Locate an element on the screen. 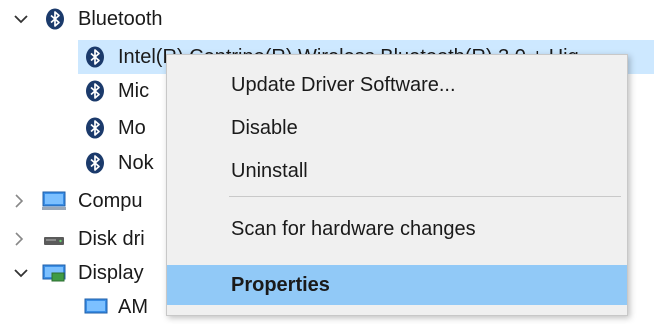  tree-item-display-adapter: AM is located at coordinates (116, 307).